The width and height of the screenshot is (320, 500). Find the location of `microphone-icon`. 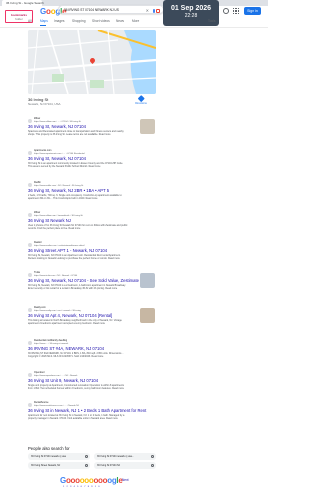

microphone-icon is located at coordinates (154, 10).